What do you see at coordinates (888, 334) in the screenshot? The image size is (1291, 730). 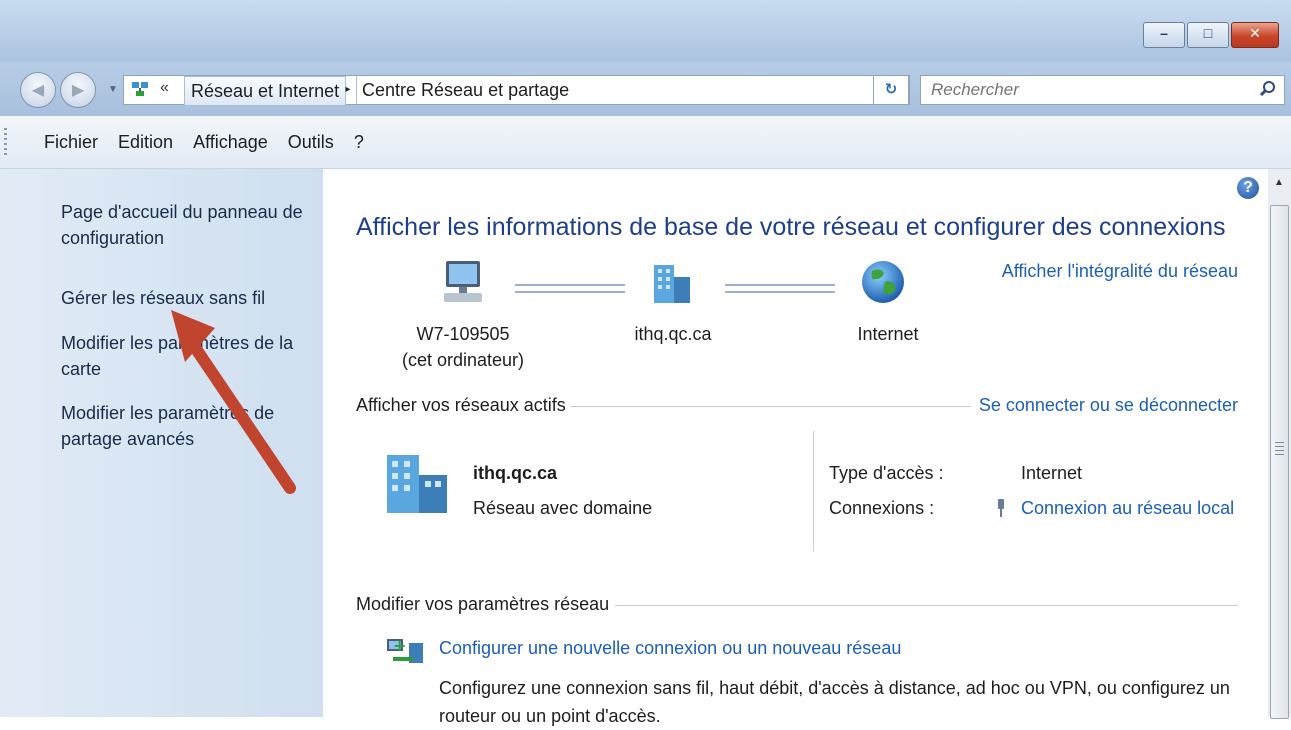 I see `internet-label: Internet` at bounding box center [888, 334].